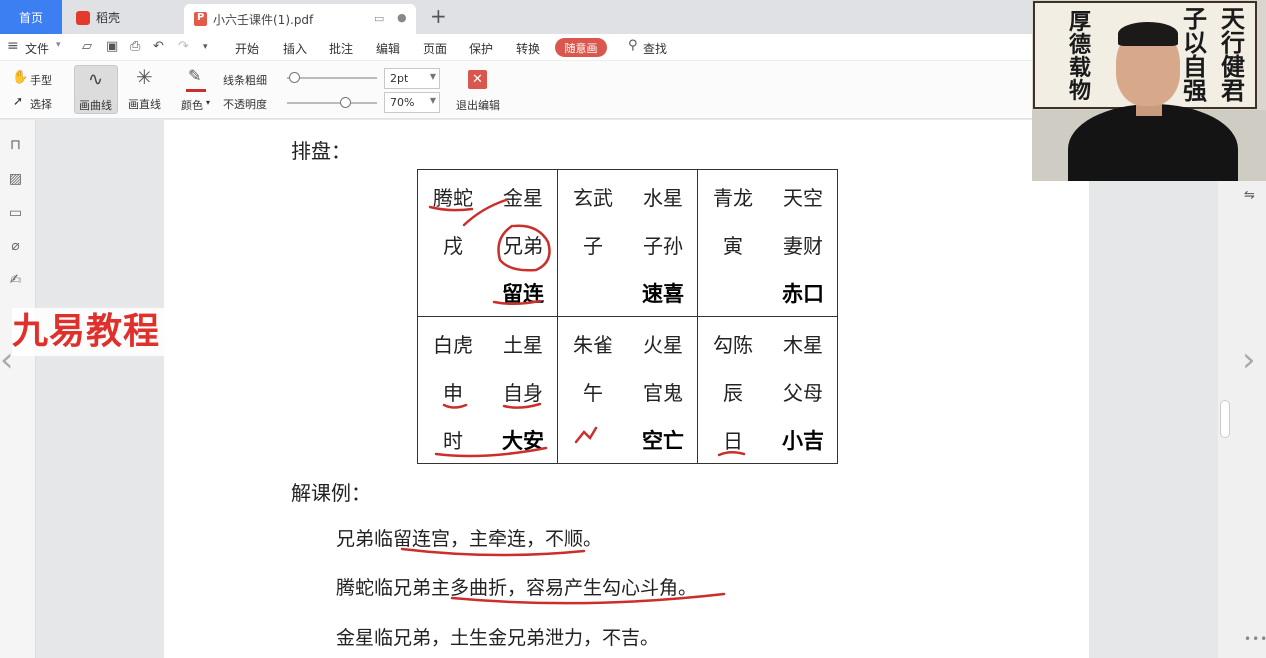 This screenshot has height=658, width=1266. What do you see at coordinates (1148, 34) in the screenshot?
I see `presenter-hair` at bounding box center [1148, 34].